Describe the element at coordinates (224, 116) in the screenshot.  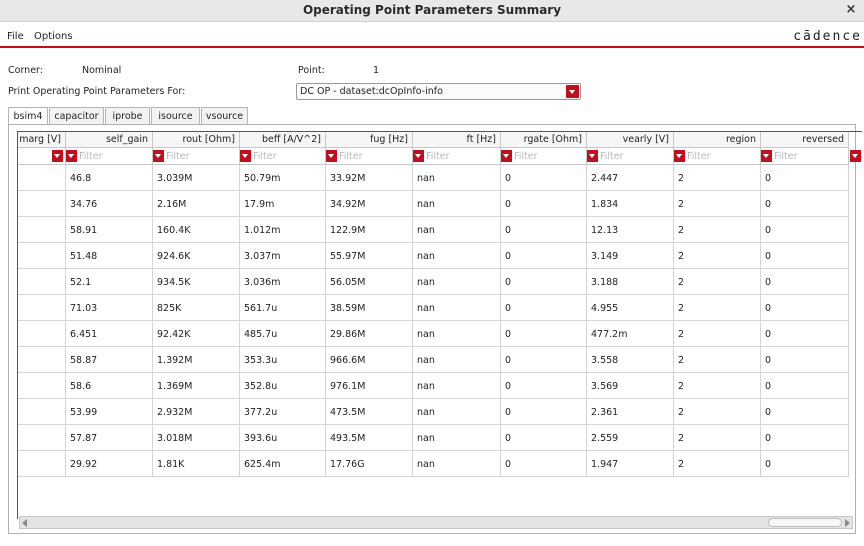
I see `tab-vsource: vsource` at that location.